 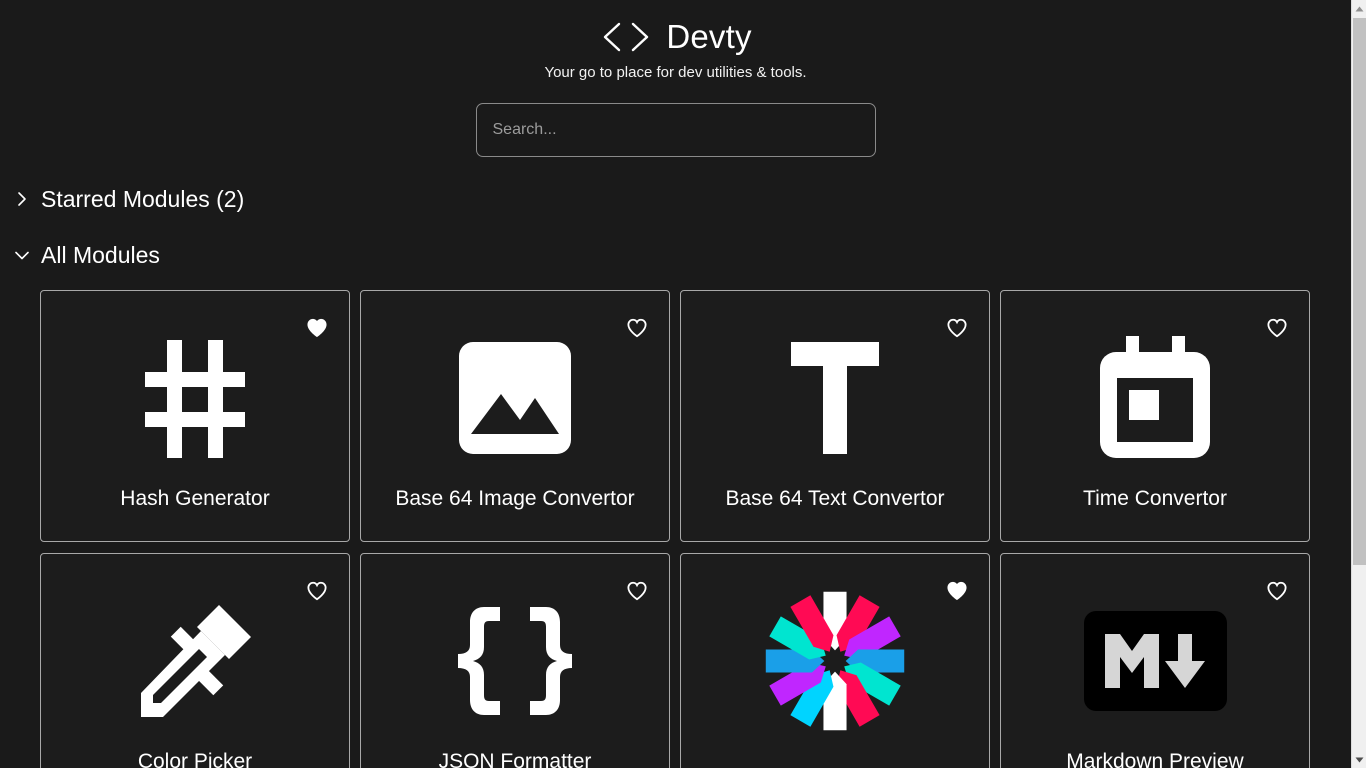 What do you see at coordinates (709, 36) in the screenshot?
I see `page-title: Devty` at bounding box center [709, 36].